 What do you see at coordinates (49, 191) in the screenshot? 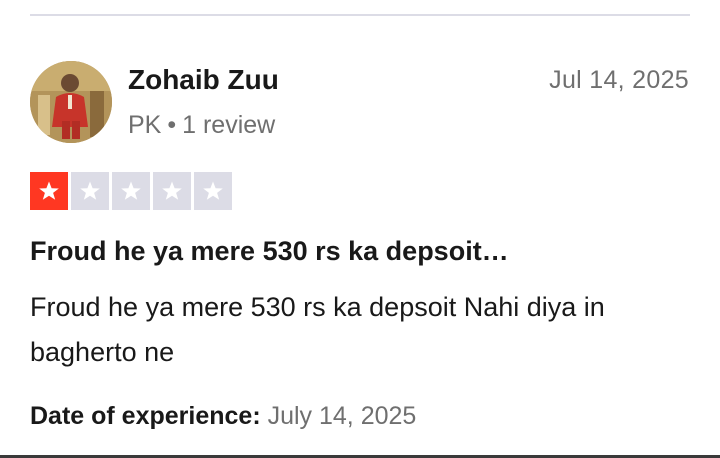
I see `star-filled-icon` at bounding box center [49, 191].